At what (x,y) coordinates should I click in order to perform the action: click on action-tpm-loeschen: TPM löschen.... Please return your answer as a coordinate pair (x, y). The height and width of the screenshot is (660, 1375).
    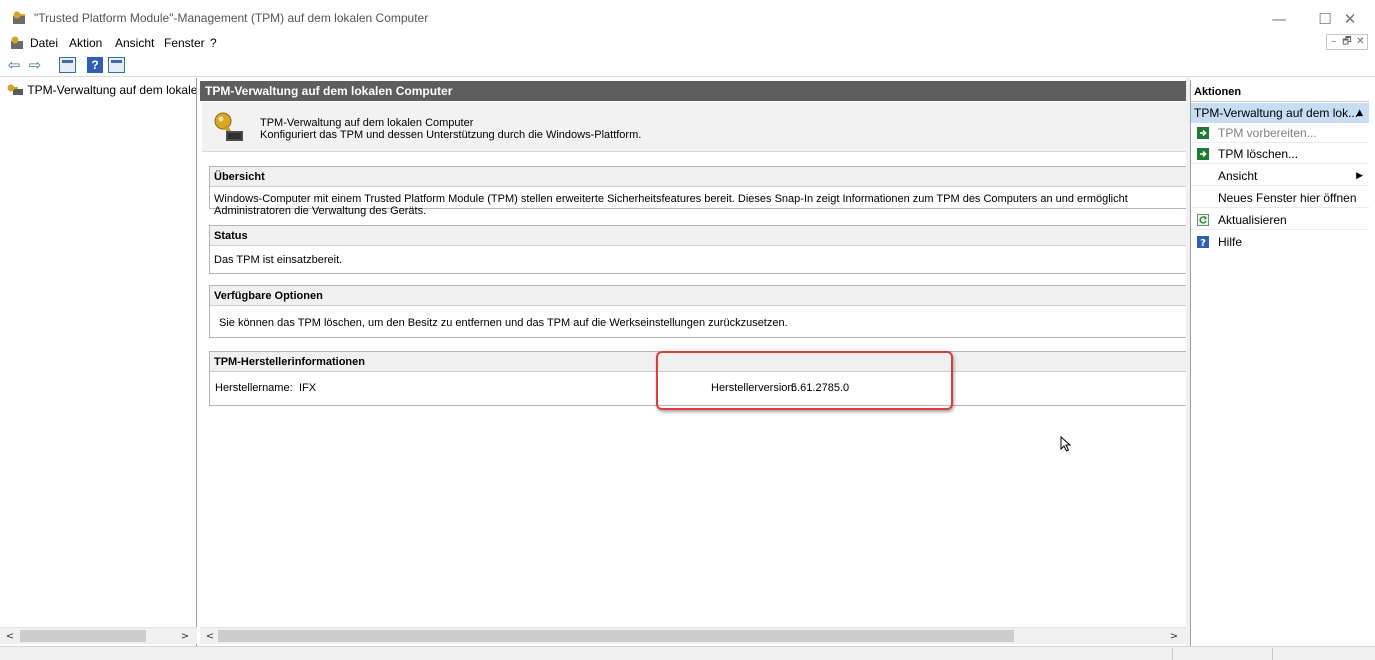
    Looking at the image, I should click on (1280, 154).